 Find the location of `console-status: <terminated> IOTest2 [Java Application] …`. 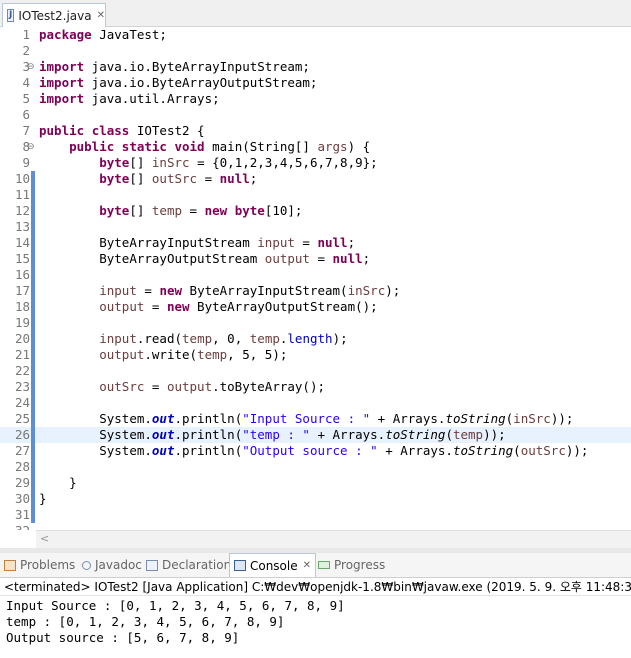

console-status: <terminated> IOTest2 [Java Application] … is located at coordinates (315, 587).